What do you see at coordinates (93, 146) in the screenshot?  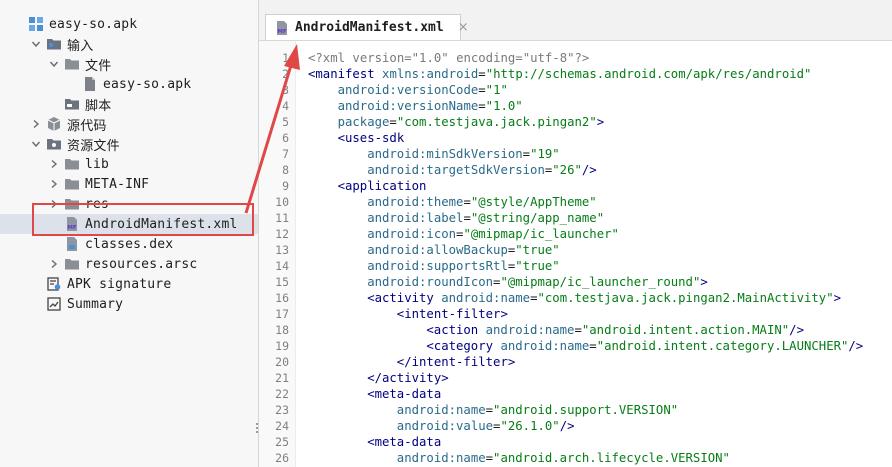 I see `tree-item-label: 资源文件` at bounding box center [93, 146].